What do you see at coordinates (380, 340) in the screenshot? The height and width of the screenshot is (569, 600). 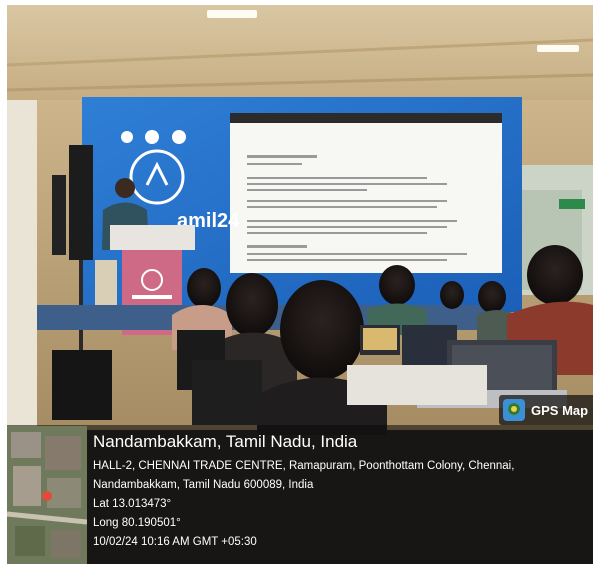 I see `laptop` at bounding box center [380, 340].